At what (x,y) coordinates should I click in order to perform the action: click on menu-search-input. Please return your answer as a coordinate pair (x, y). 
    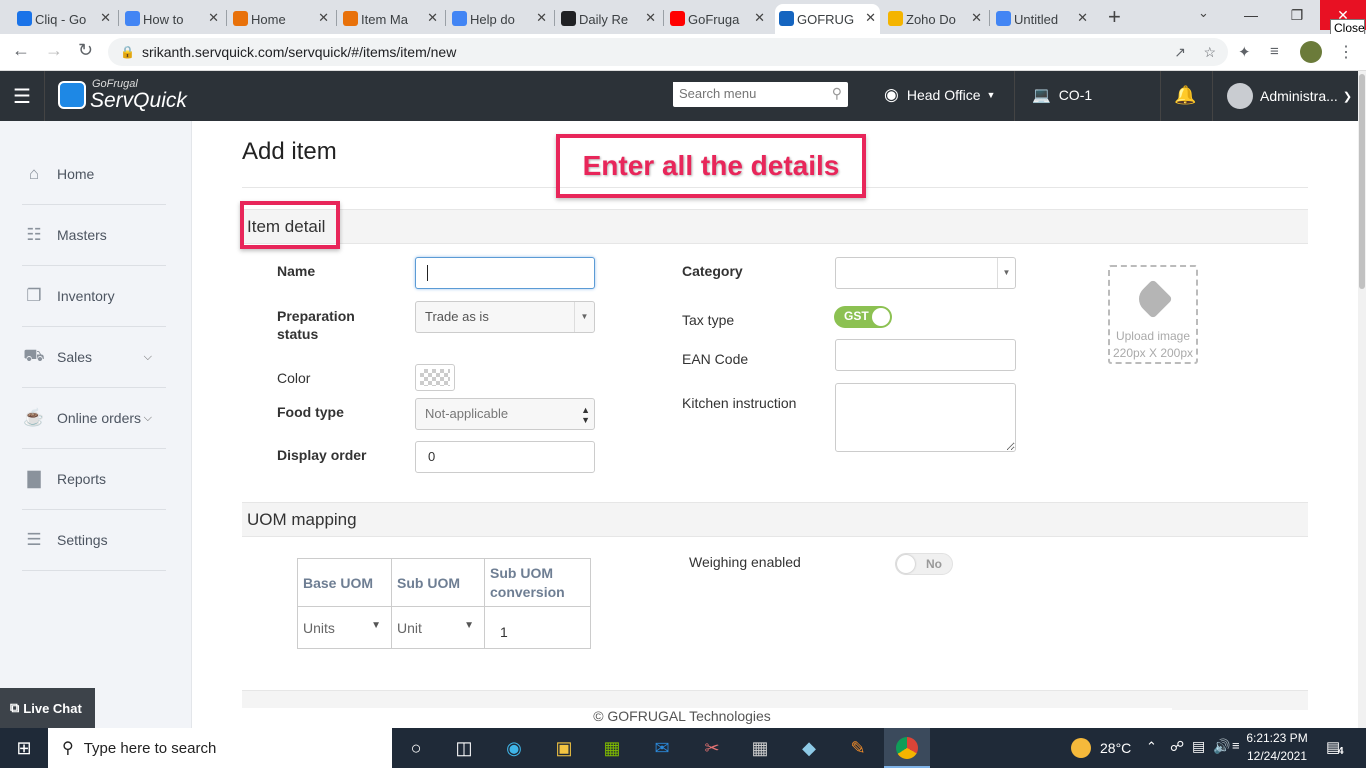
    Looking at the image, I should click on (745, 93).